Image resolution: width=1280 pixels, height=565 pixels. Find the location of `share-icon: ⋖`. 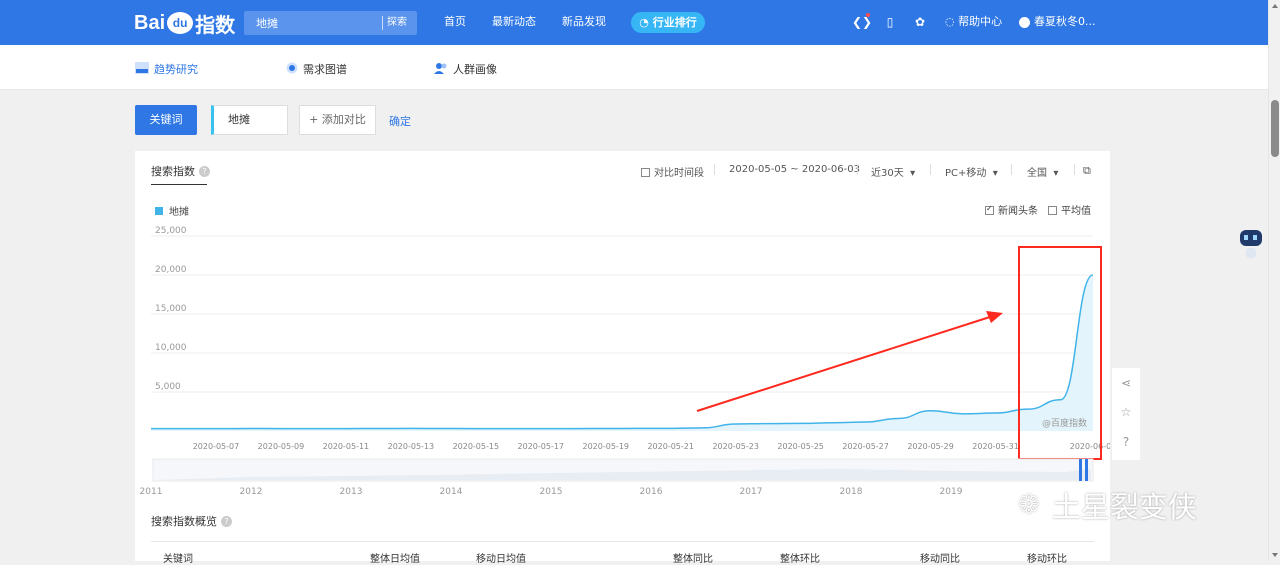

share-icon: ⋖ is located at coordinates (1126, 383).